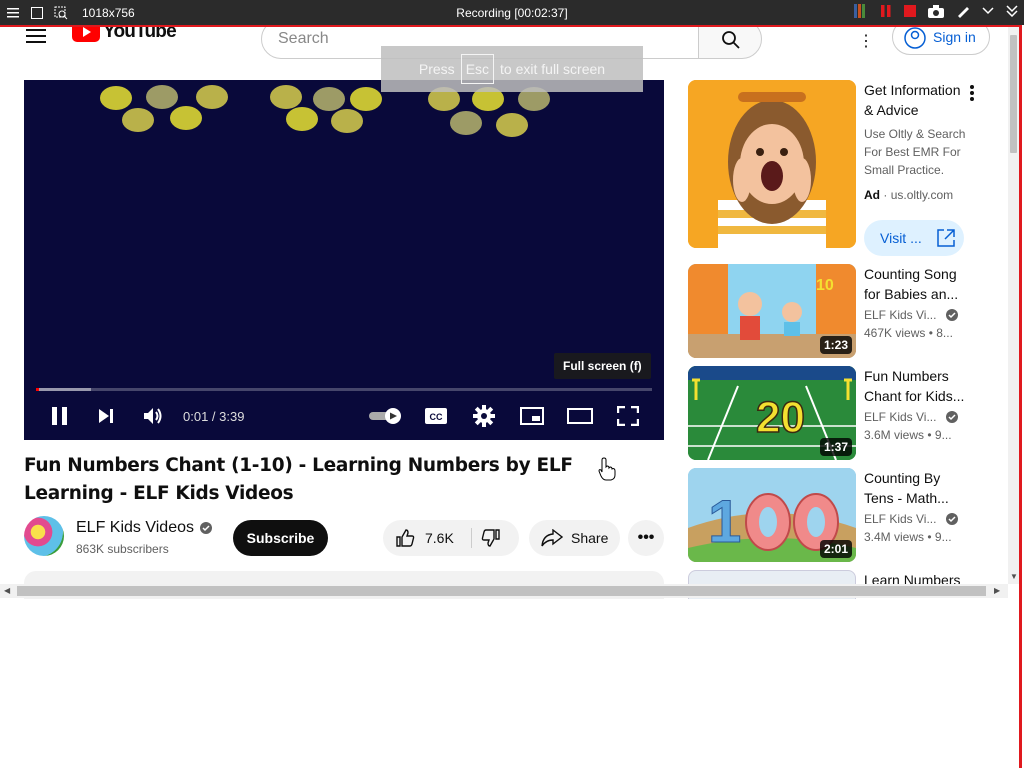 The height and width of the screenshot is (768, 1024). Describe the element at coordinates (772, 413) in the screenshot. I see `recommendation-thumbnail: 20 1:37` at that location.